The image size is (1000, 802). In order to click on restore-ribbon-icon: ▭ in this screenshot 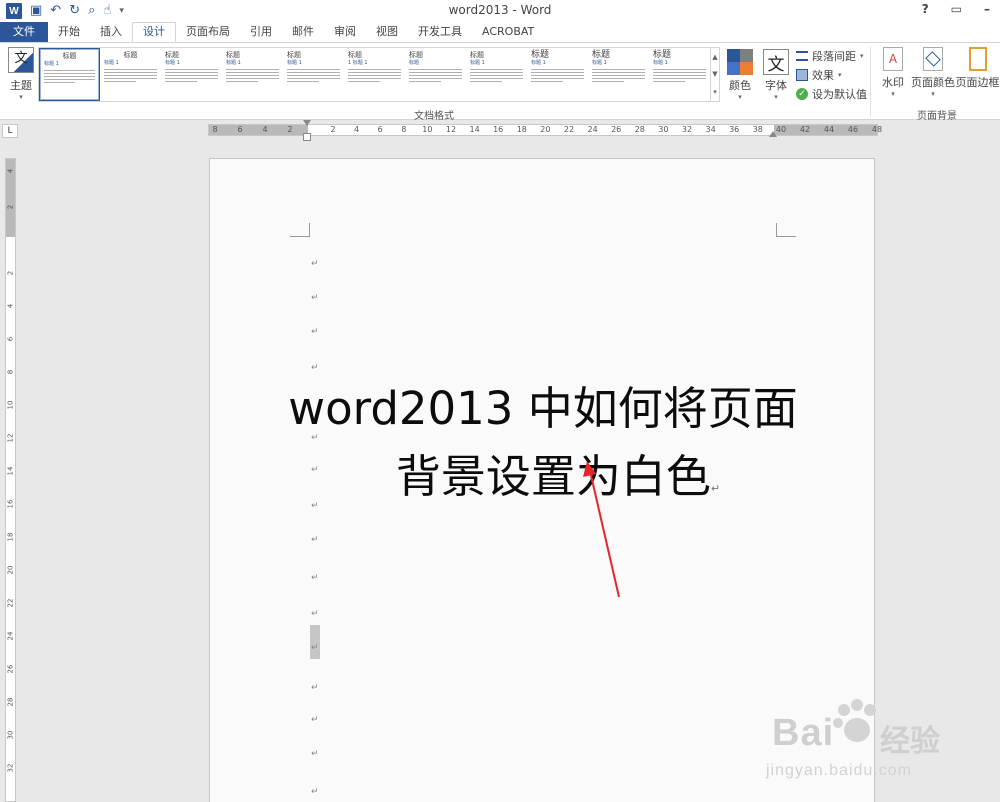, I will do `click(956, 9)`.